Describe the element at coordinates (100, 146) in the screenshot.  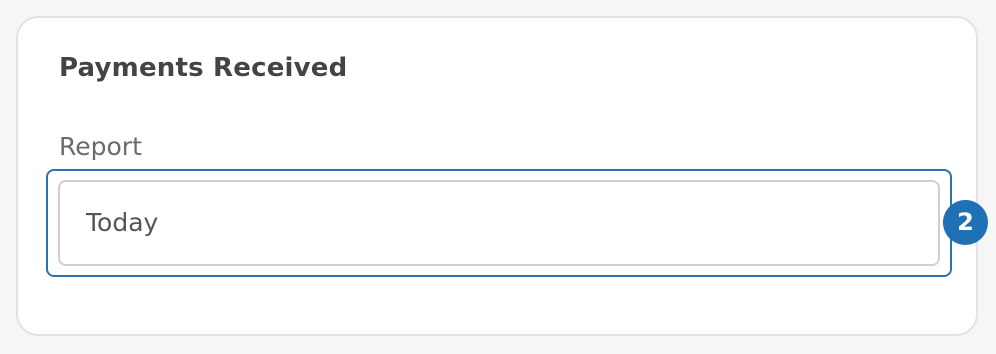
I see `report-field-label: Report` at that location.